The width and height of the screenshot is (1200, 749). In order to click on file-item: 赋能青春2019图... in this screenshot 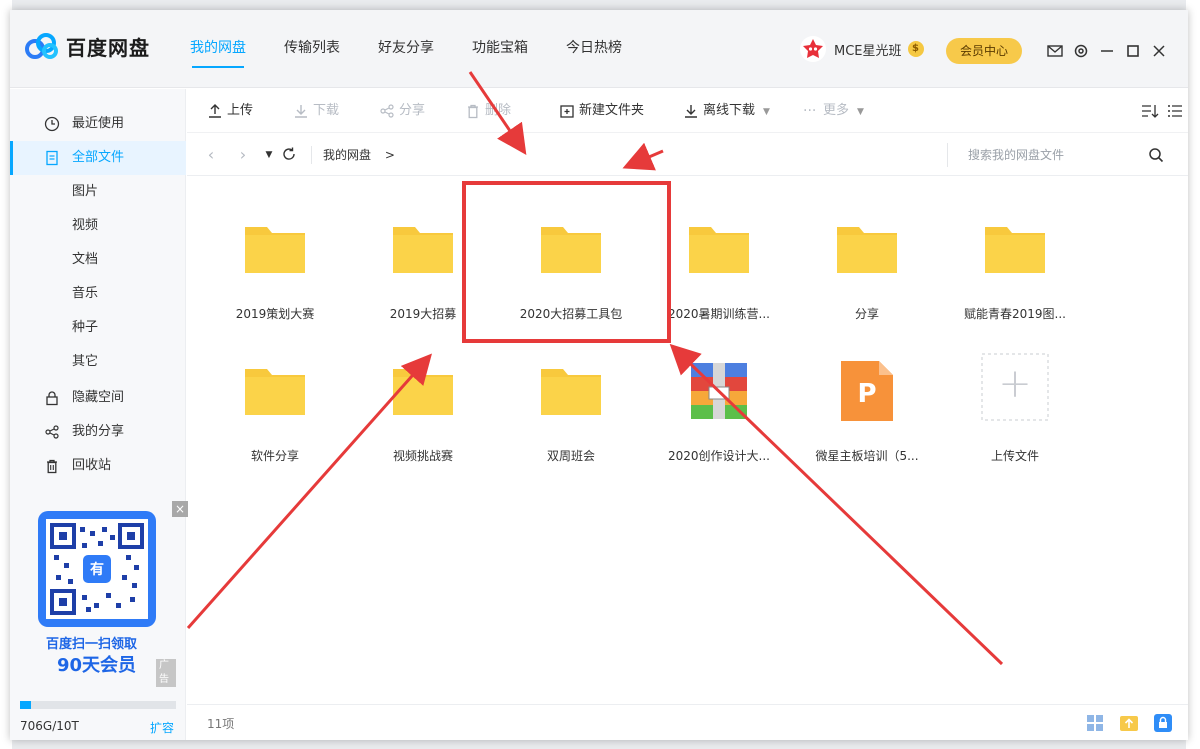, I will do `click(1015, 259)`.